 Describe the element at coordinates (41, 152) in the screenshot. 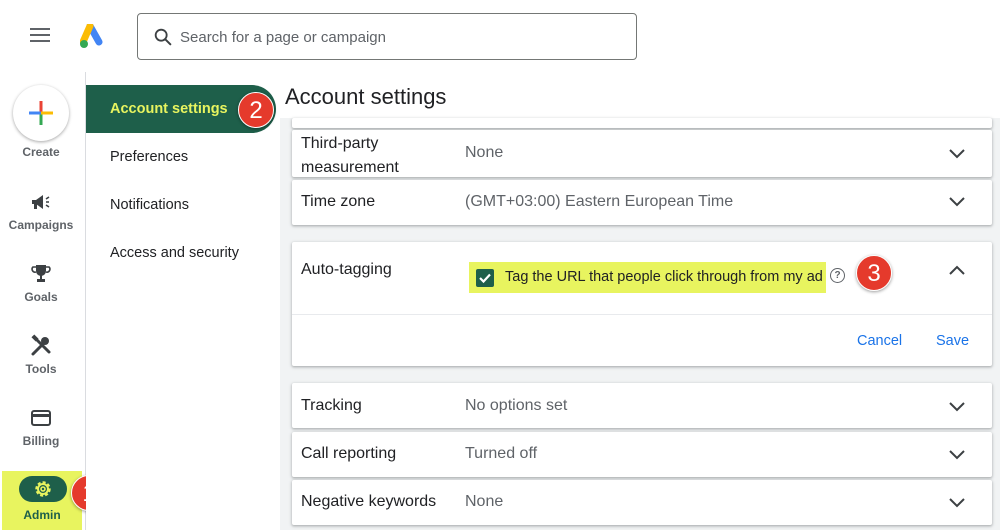

I see `create-label: Create` at that location.